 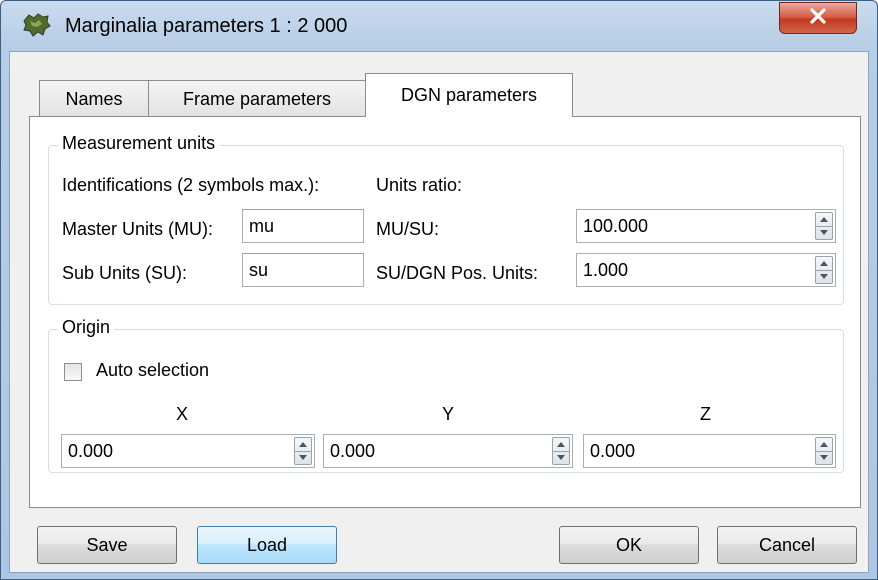 I want to click on tab-dgn-parameters: DGN parameters, so click(x=469, y=95).